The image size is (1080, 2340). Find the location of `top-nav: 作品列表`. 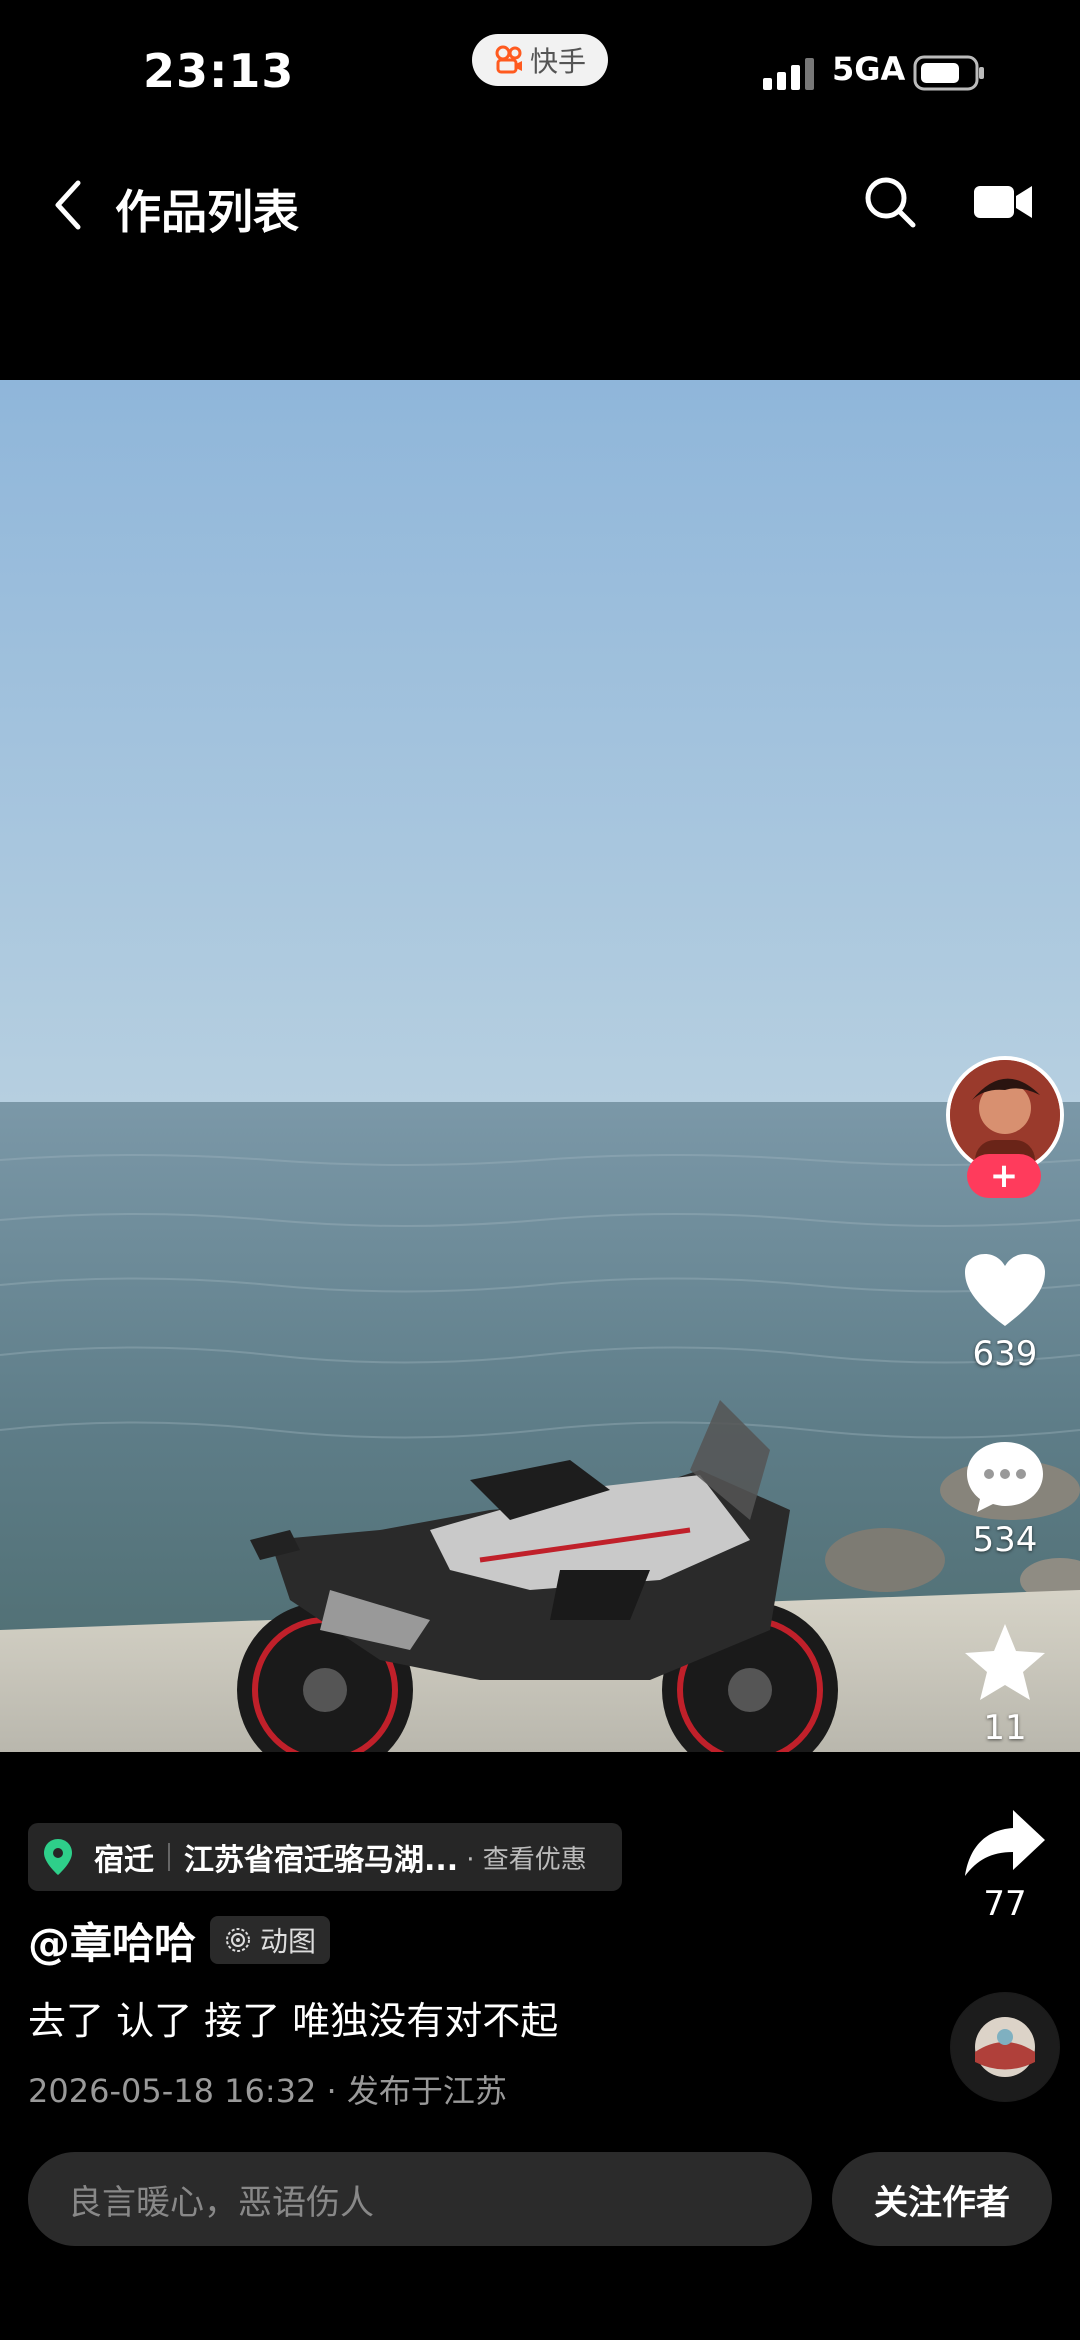

top-nav: 作品列表 is located at coordinates (540, 205).